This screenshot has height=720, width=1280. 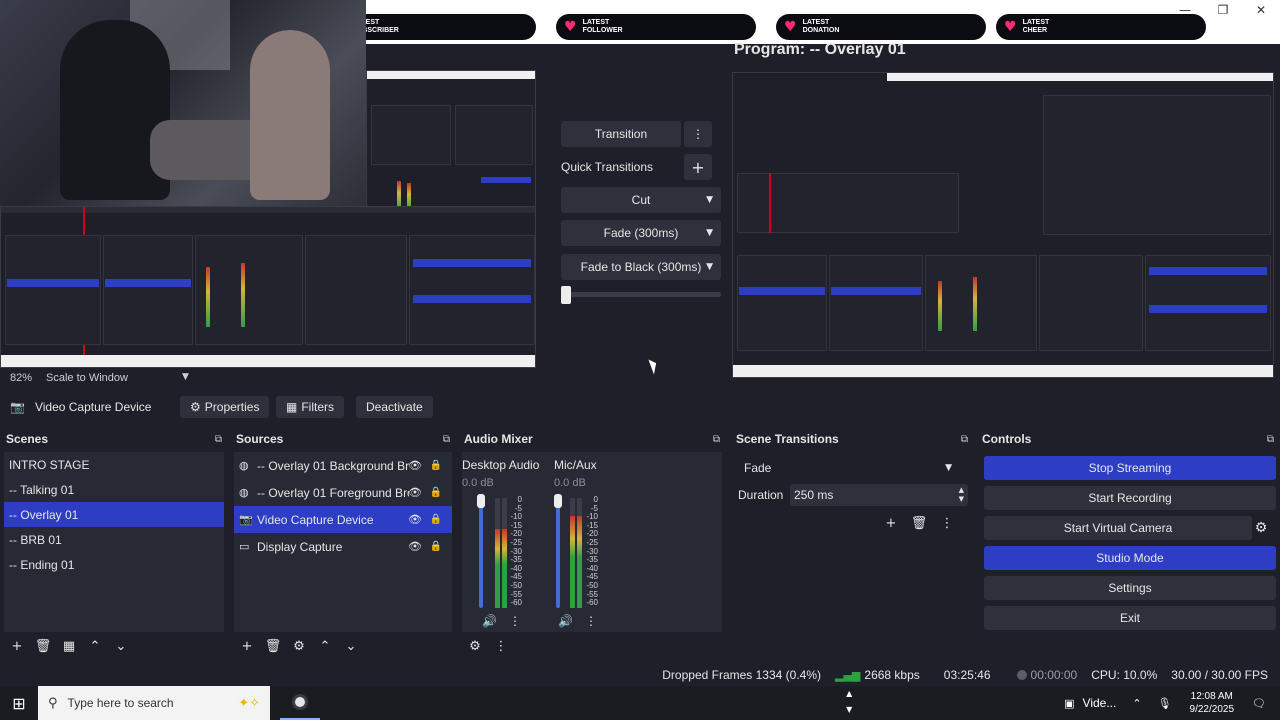 What do you see at coordinates (1219, 675) in the screenshot?
I see `fps-counter: 30.00 / 30.00 FPS` at bounding box center [1219, 675].